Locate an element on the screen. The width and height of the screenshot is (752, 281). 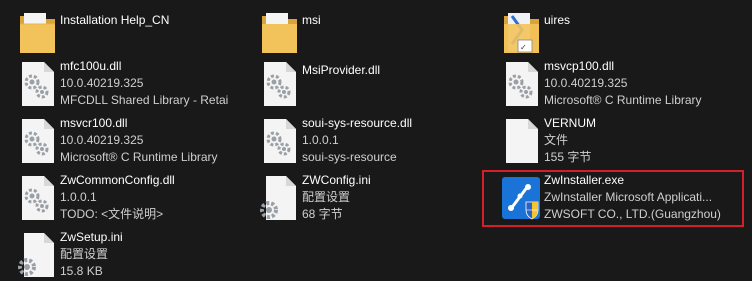
file-name: Installation Help_CN is located at coordinates (115, 20).